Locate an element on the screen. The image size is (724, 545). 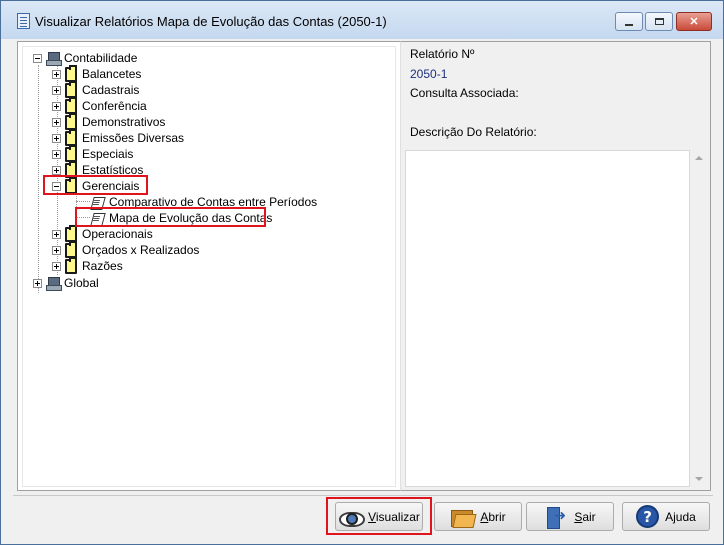
folder-open-icon is located at coordinates (462, 517).